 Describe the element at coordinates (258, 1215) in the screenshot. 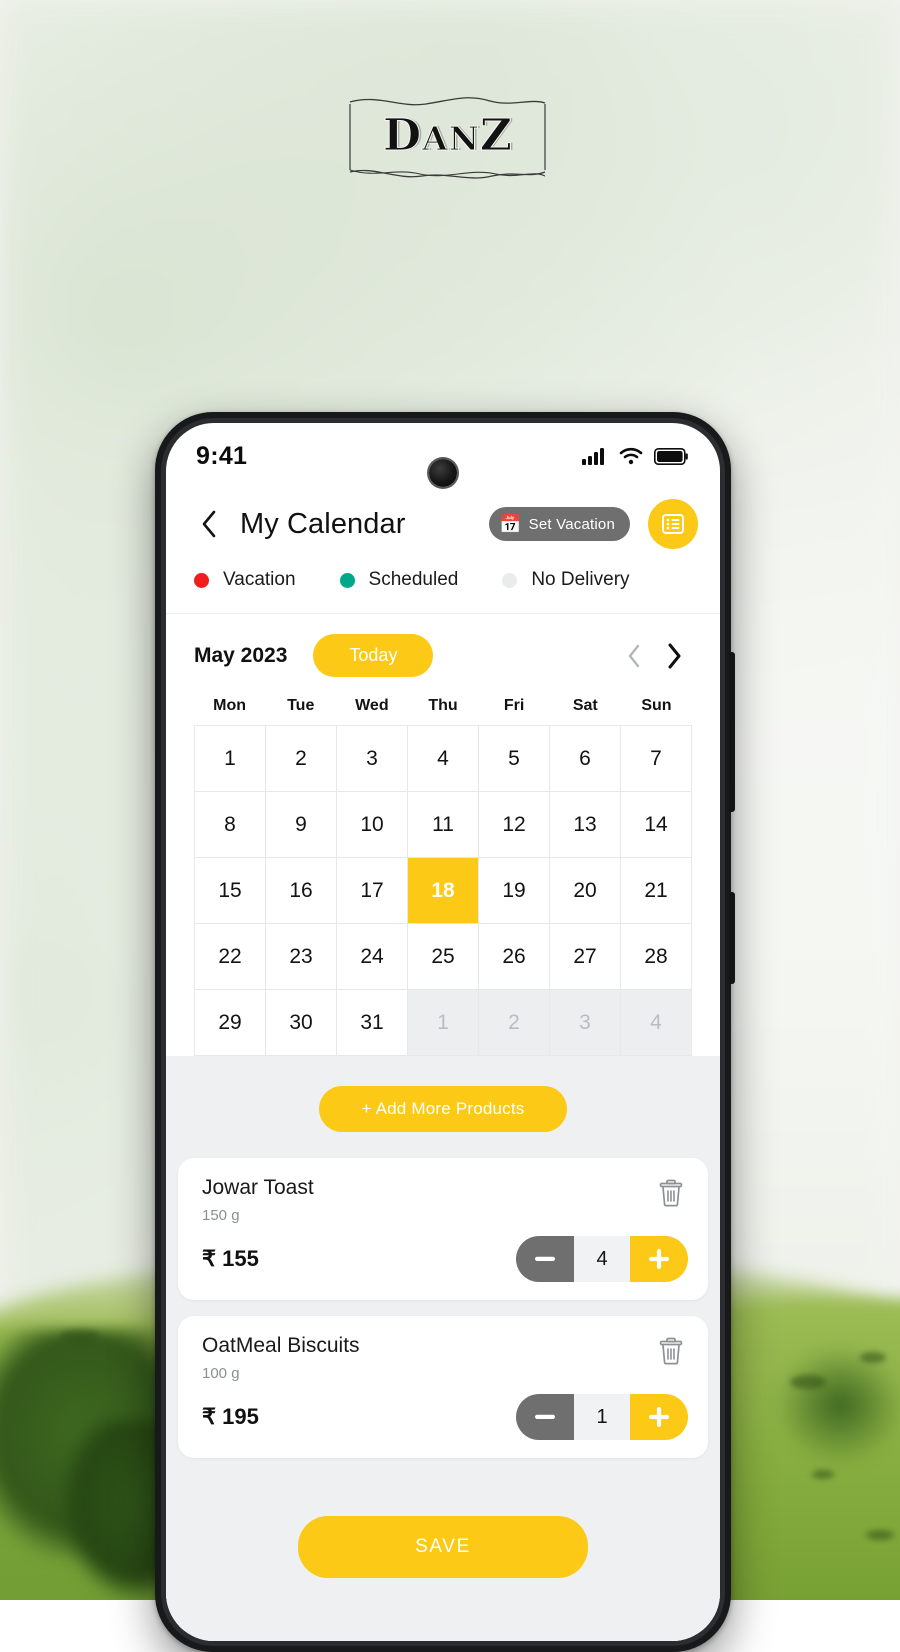

I see `product-weight: 150 g` at that location.